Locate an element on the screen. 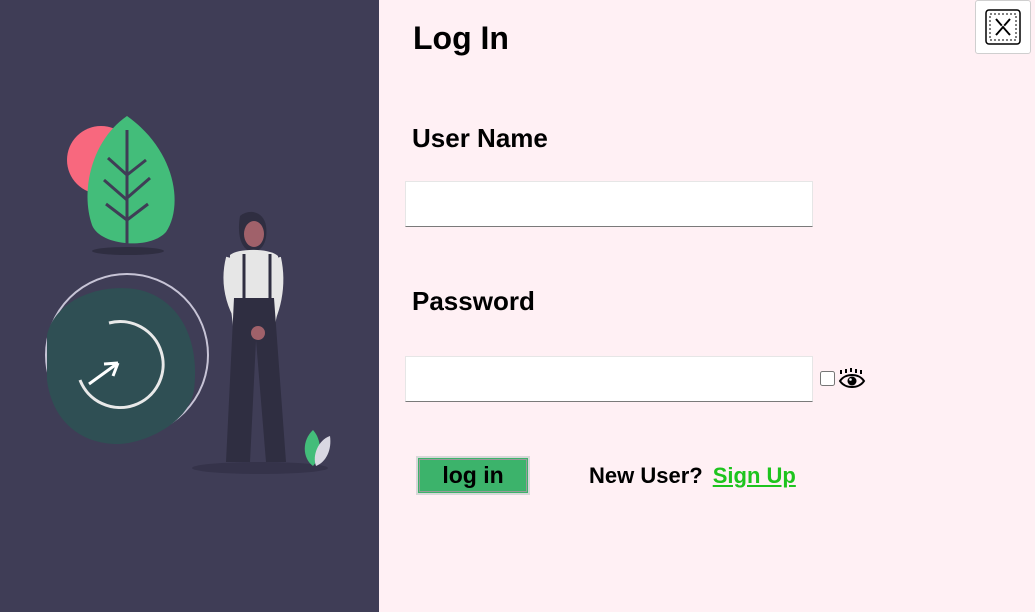 Image resolution: width=1035 pixels, height=612 pixels. close-icon is located at coordinates (1003, 27).